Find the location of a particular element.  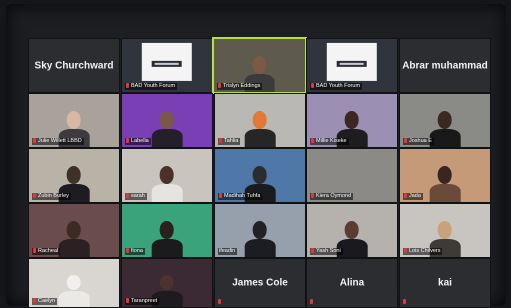

tile-racheal: Racheal is located at coordinates (74, 230).